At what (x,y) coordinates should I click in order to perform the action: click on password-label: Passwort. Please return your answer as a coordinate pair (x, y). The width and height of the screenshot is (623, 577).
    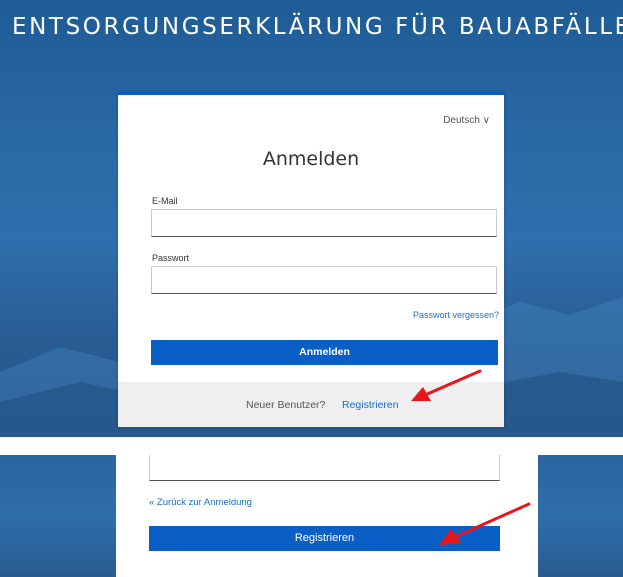
    Looking at the image, I should click on (171, 258).